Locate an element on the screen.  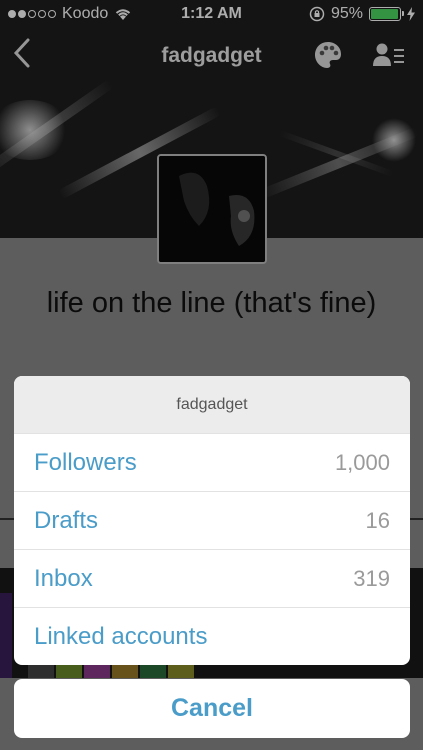
row-count: 319 is located at coordinates (371, 578).